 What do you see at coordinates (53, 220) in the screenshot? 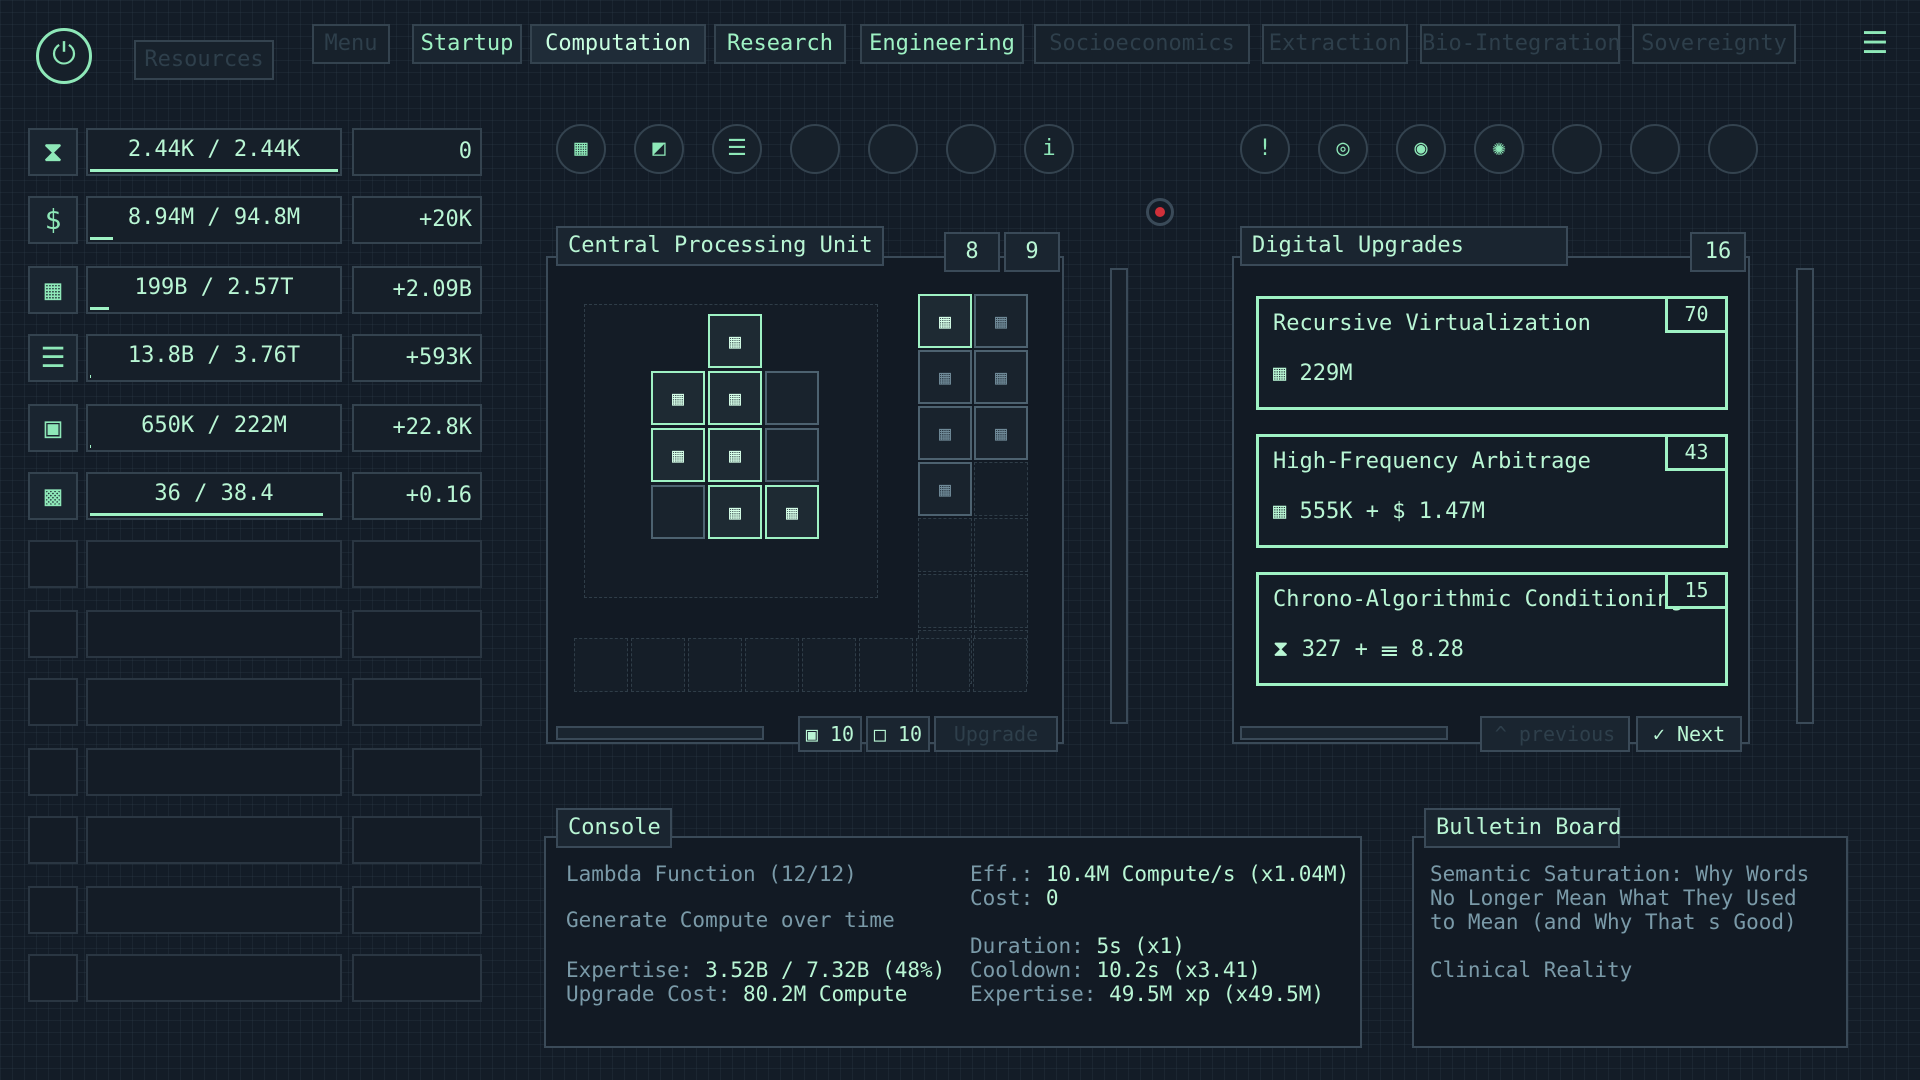
I see `dollar-icon: $` at bounding box center [53, 220].